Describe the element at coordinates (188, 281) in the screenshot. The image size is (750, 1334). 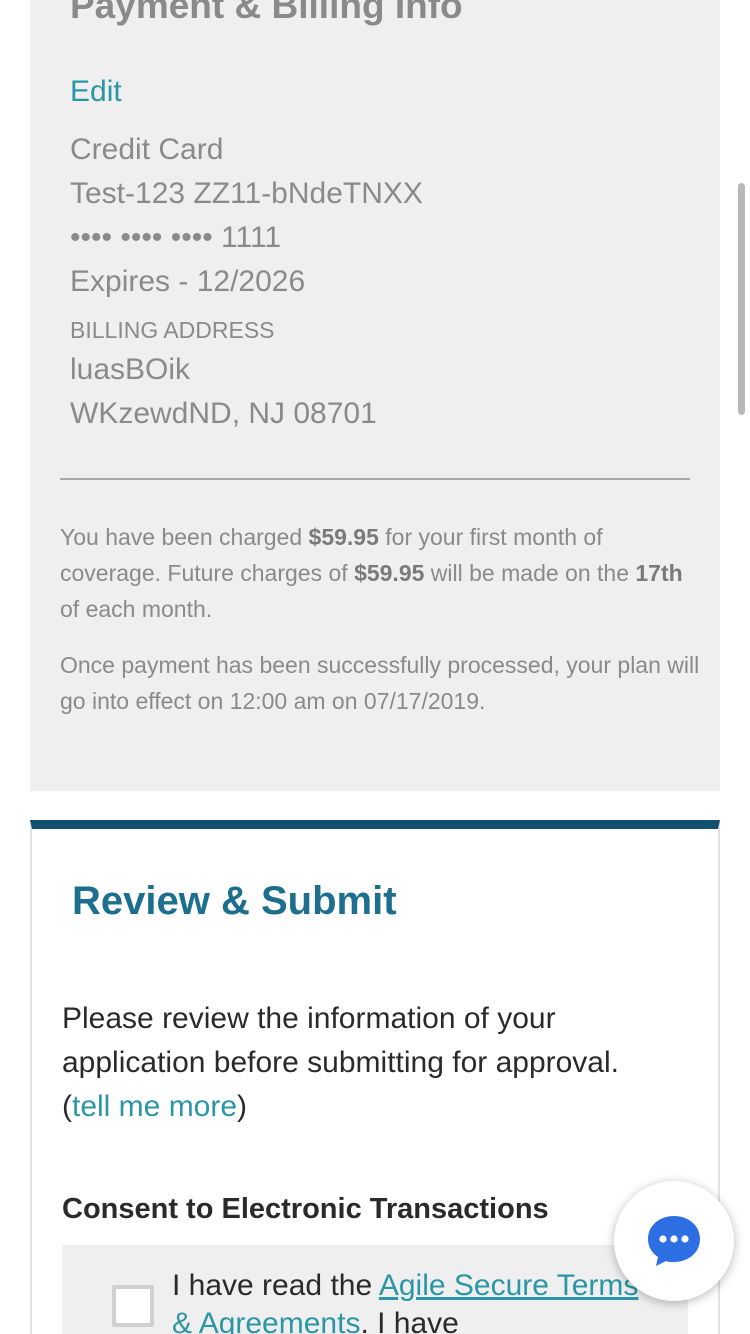
I see `card-expiration: Expires - 12/2026` at that location.